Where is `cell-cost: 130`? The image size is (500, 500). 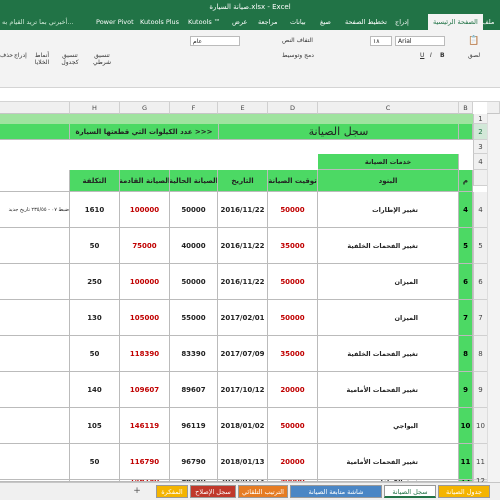
cell-cost: 130 is located at coordinates (95, 318).